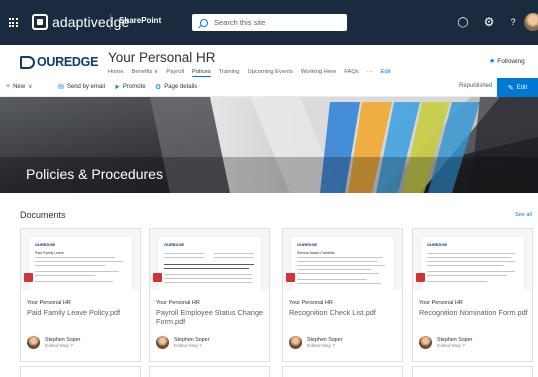 Image resolution: width=538 pixels, height=377 pixels. What do you see at coordinates (162, 57) in the screenshot?
I see `site-title: Your Personal HR` at bounding box center [162, 57].